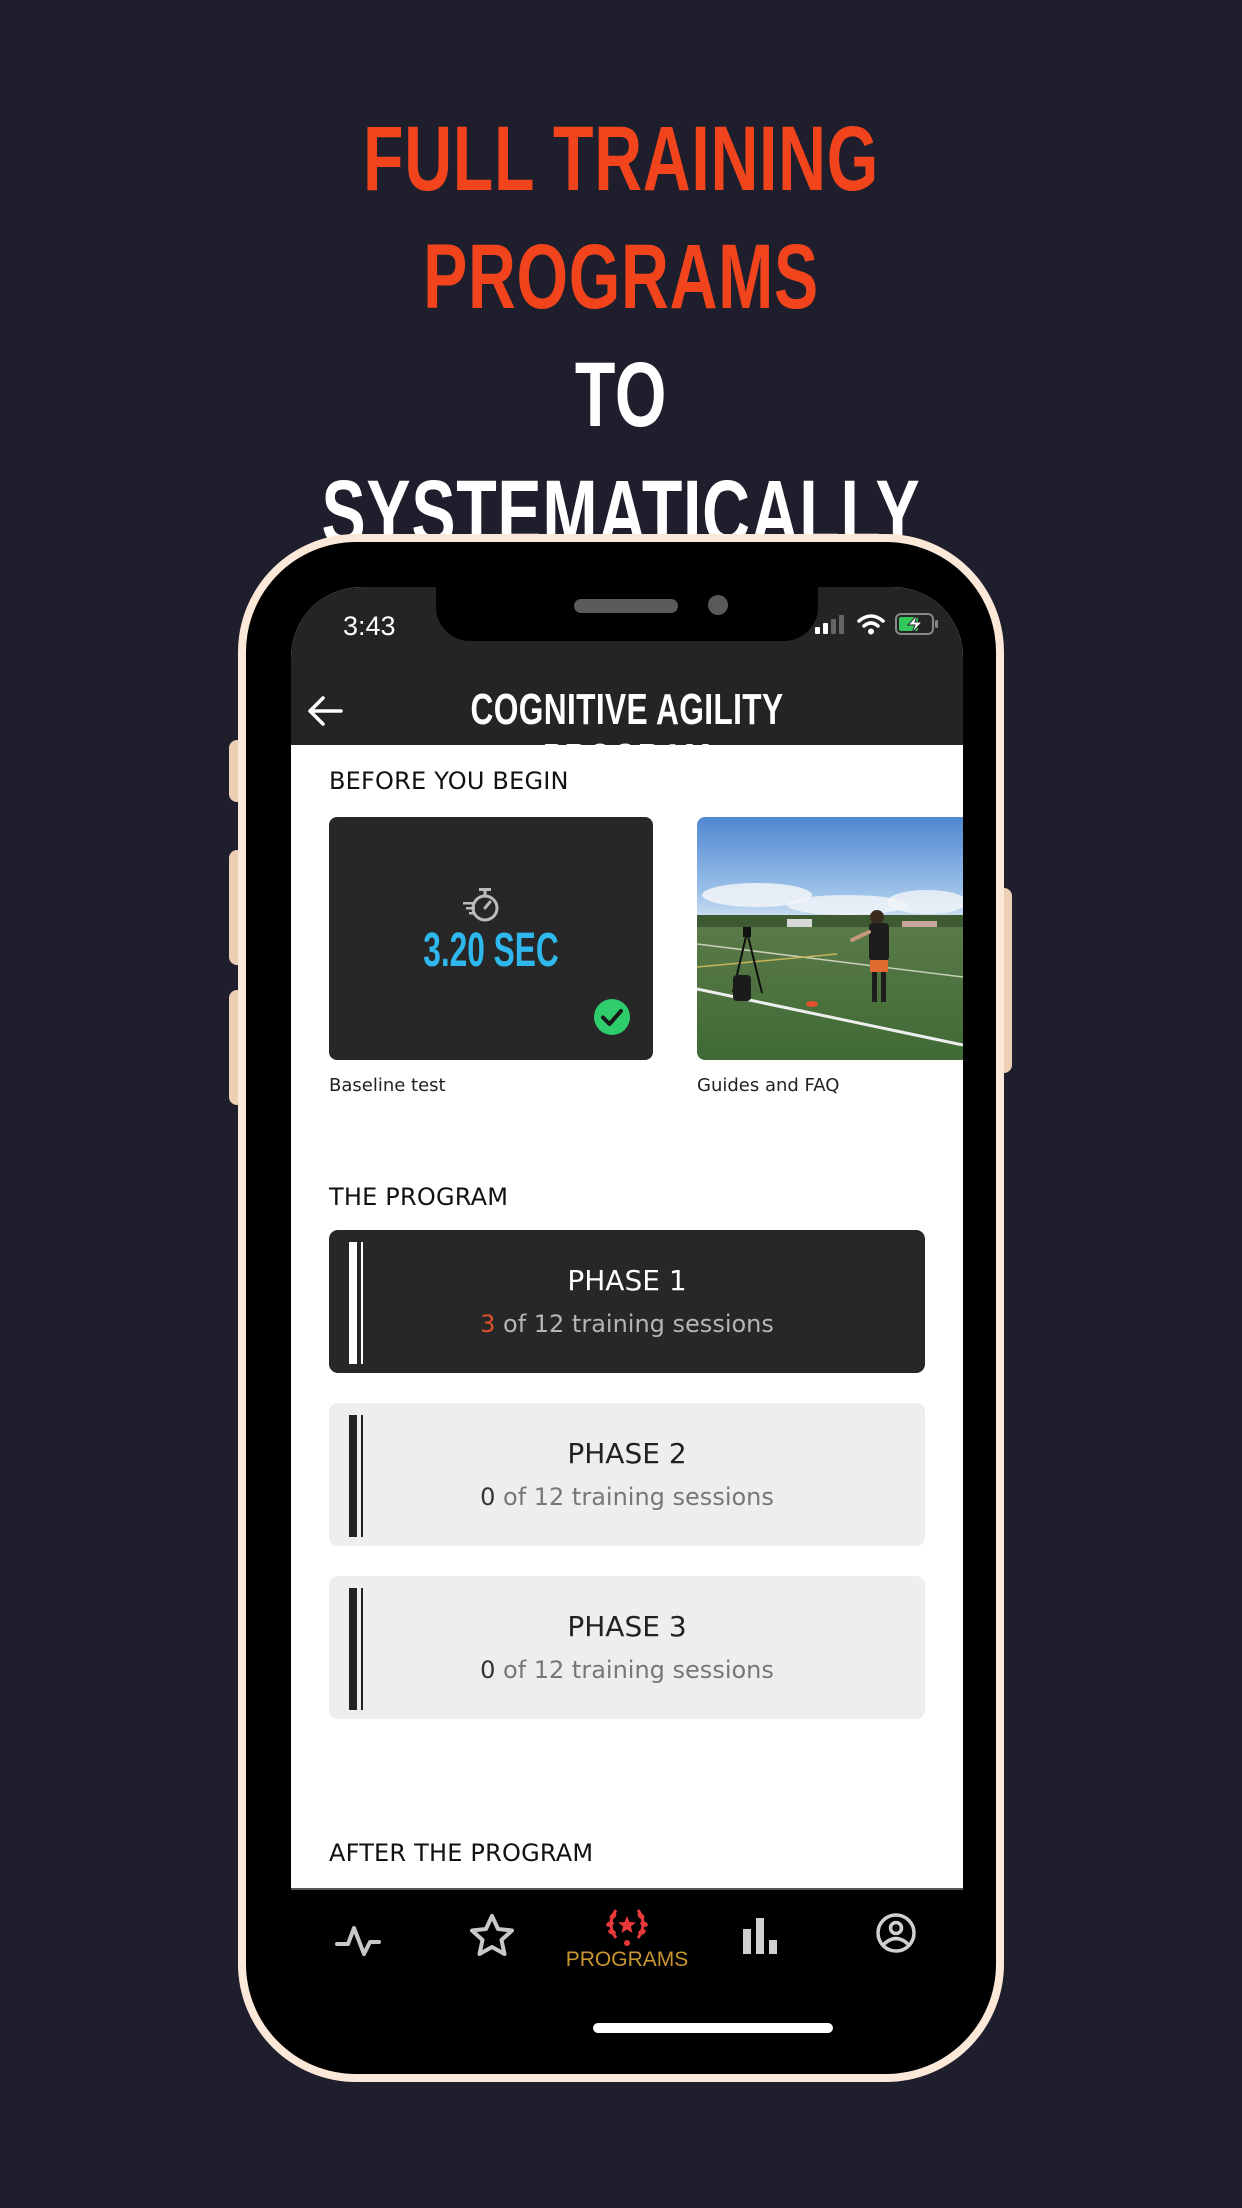 The width and height of the screenshot is (1242, 2208). Describe the element at coordinates (627, 1453) in the screenshot. I see `phase-title: PHASE 2` at that location.